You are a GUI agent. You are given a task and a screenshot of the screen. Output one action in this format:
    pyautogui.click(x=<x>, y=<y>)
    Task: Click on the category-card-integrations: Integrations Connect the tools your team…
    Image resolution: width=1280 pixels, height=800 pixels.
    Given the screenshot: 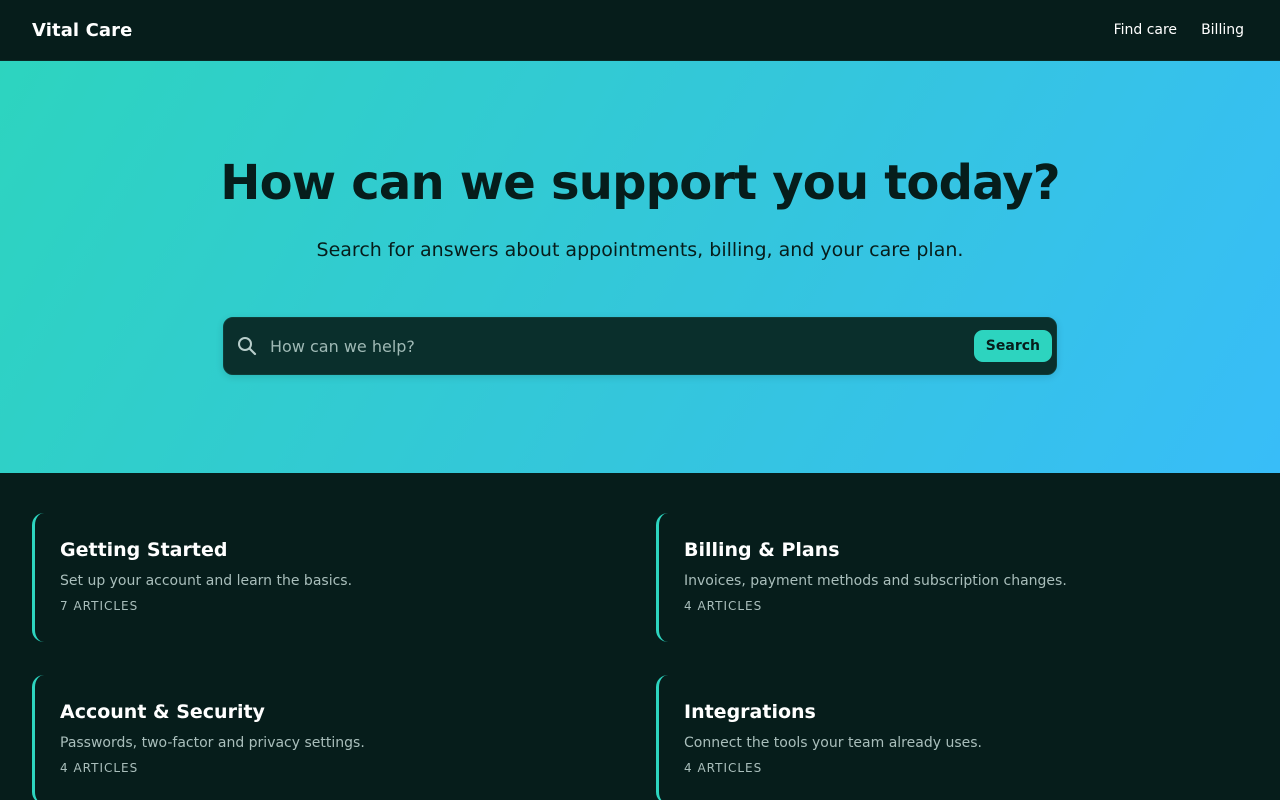 What is the action you would take?
    pyautogui.click(x=952, y=737)
    